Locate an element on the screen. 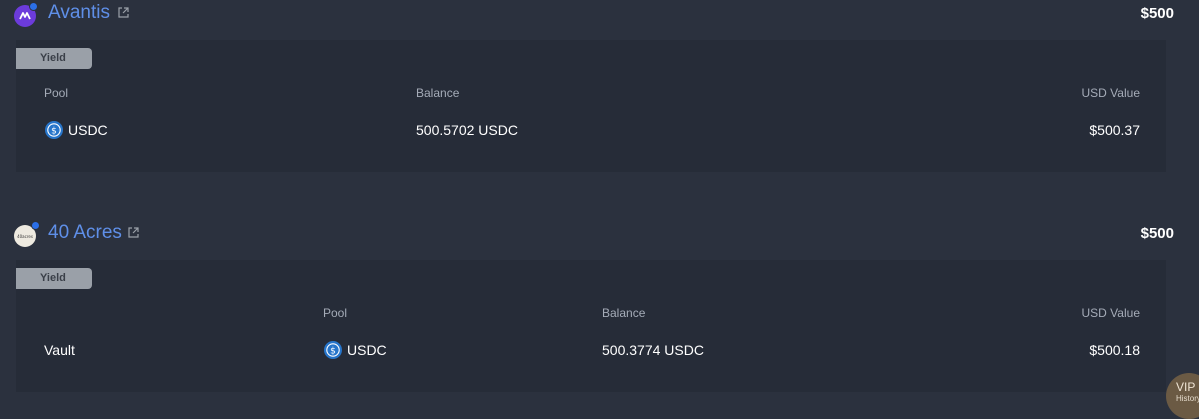 Image resolution: width=1199 pixels, height=419 pixels. table-cell-usd-value: $500.18 is located at coordinates (1114, 350).